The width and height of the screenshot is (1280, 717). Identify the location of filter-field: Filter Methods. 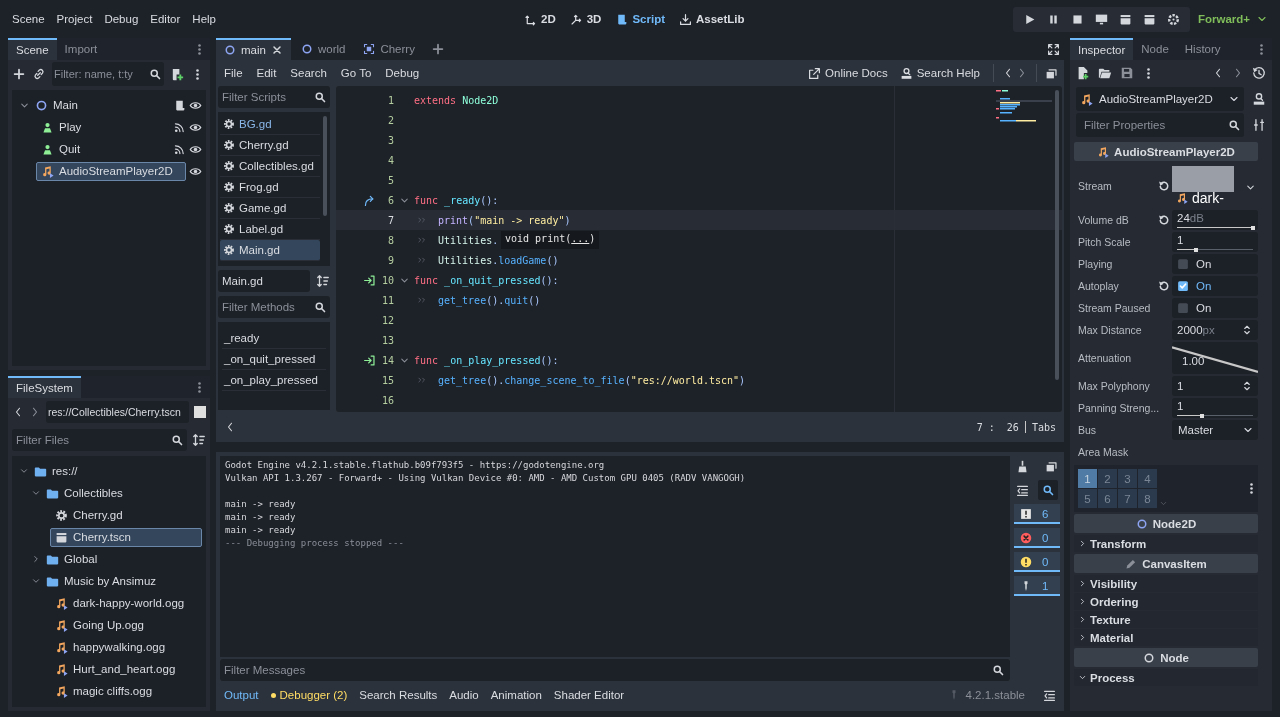
(274, 307).